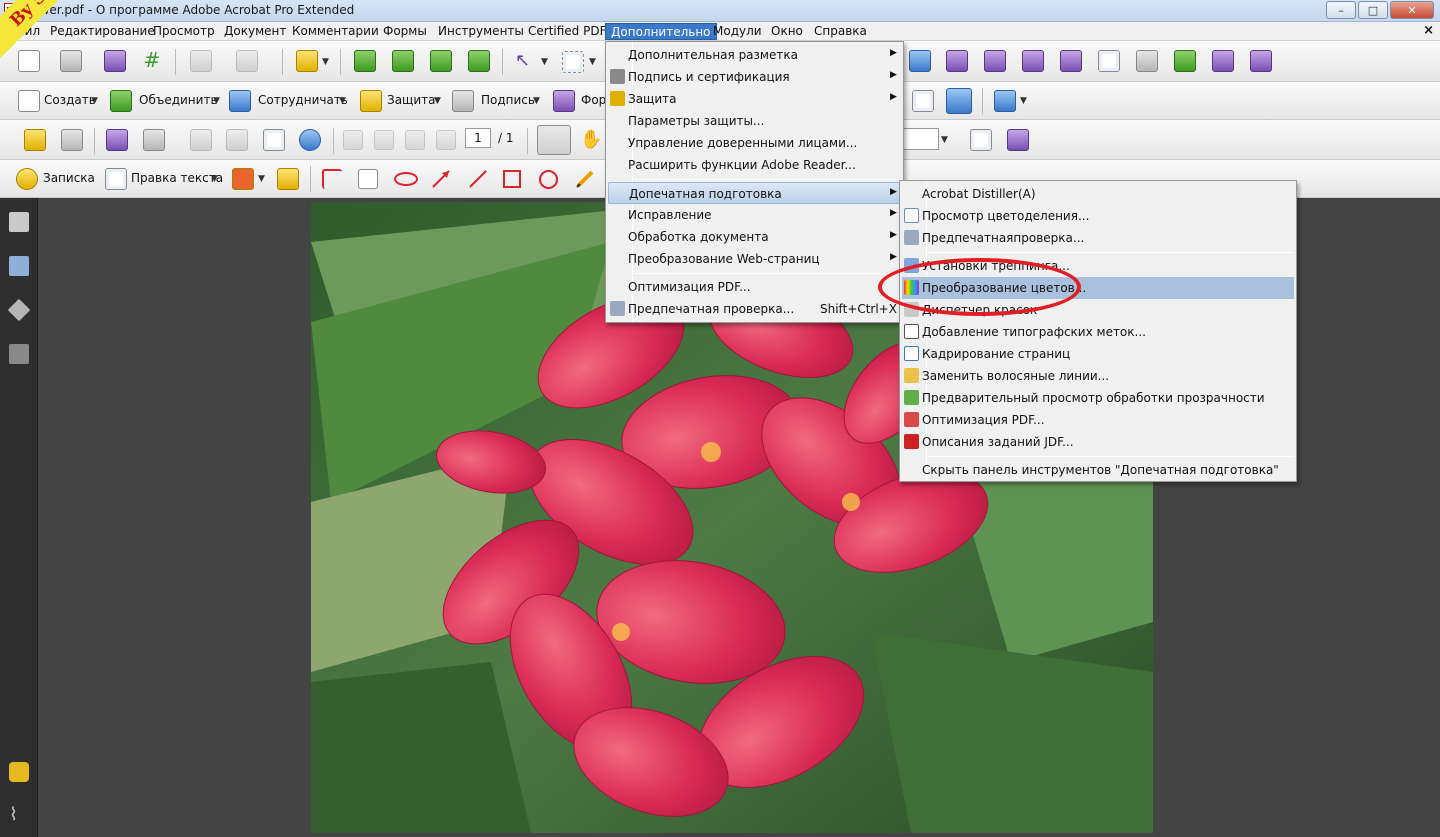  What do you see at coordinates (152, 61) in the screenshot?
I see `grid-icon: #` at bounding box center [152, 61].